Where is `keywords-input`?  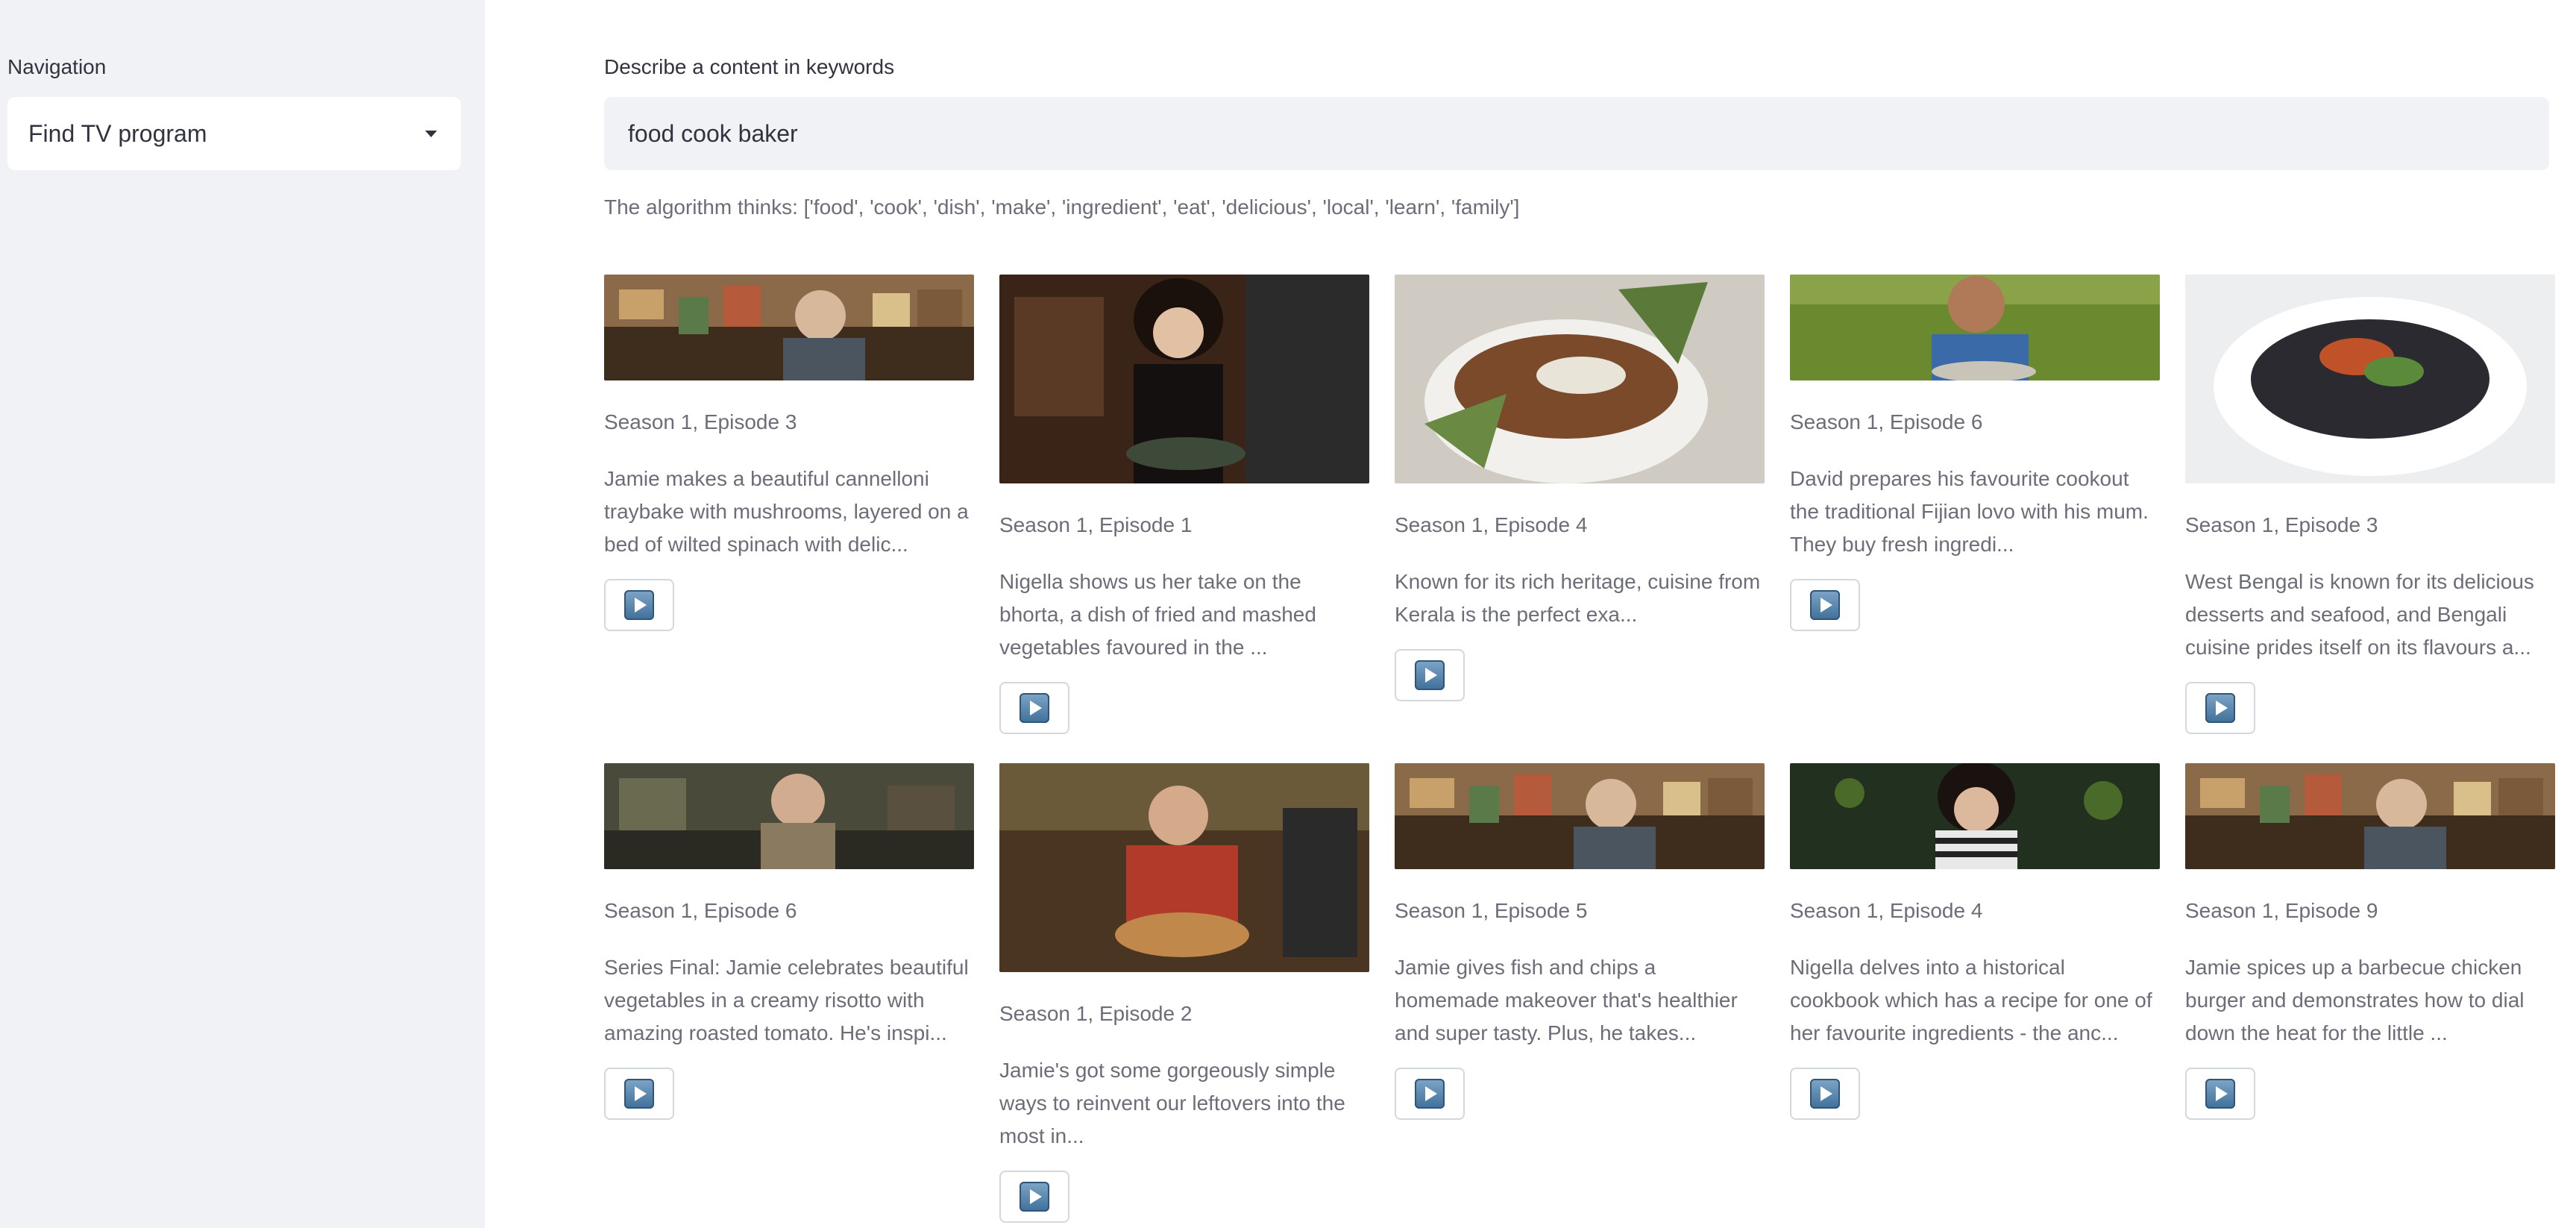 keywords-input is located at coordinates (1576, 133).